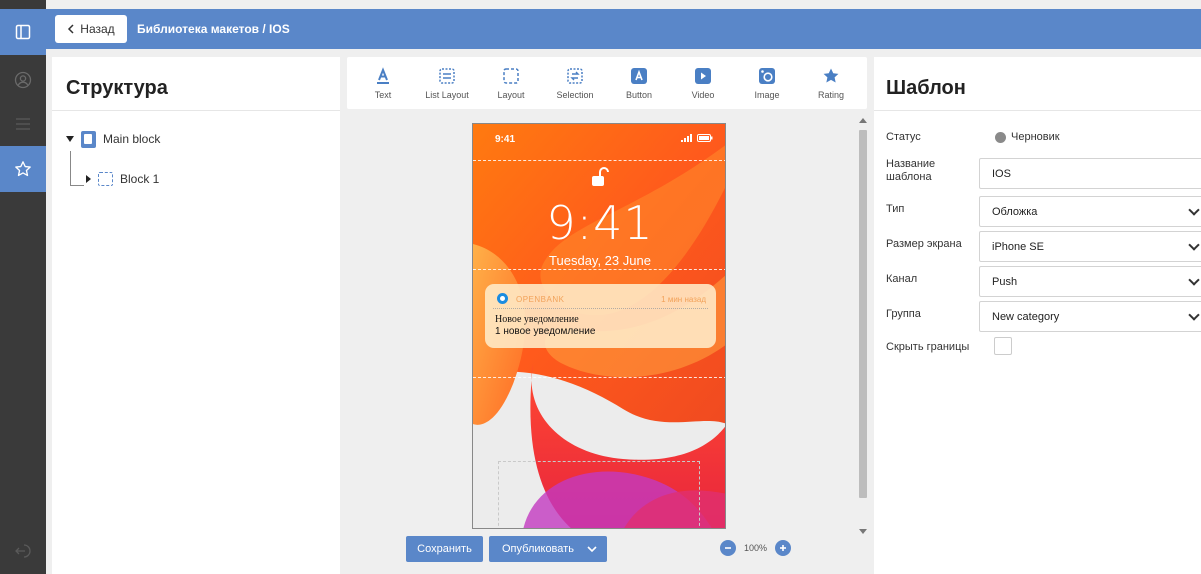  Describe the element at coordinates (599, 377) in the screenshot. I see `block-outline` at that location.